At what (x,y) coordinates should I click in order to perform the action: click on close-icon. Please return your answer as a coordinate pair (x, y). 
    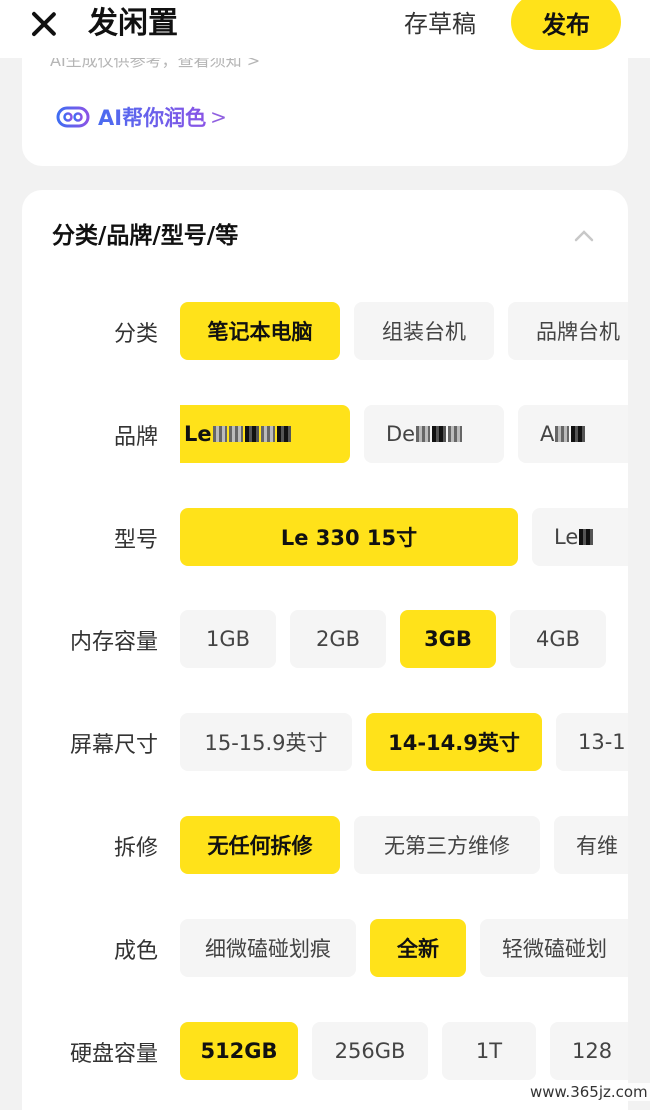
    Looking at the image, I should click on (44, 24).